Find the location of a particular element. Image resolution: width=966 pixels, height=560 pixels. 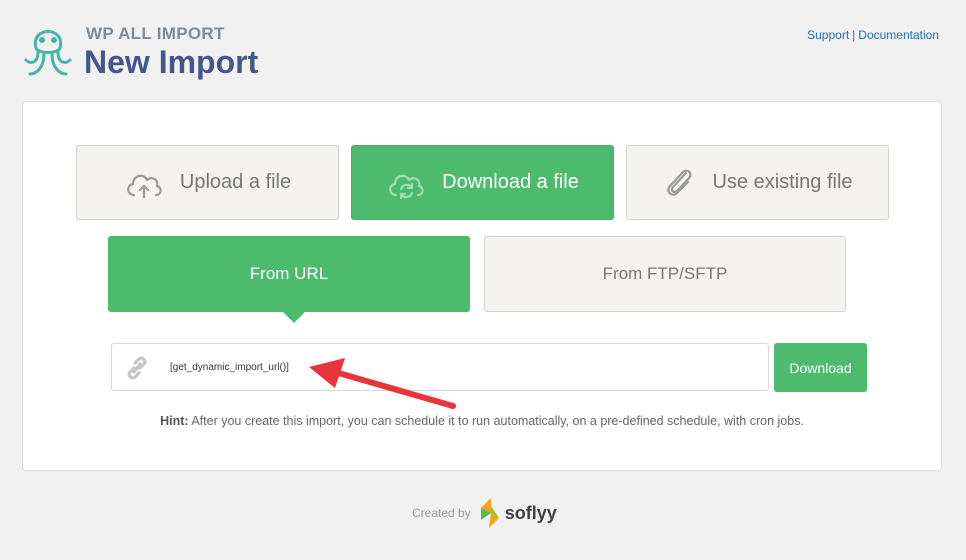

upload-file-option: Upload a file is located at coordinates (207, 182).